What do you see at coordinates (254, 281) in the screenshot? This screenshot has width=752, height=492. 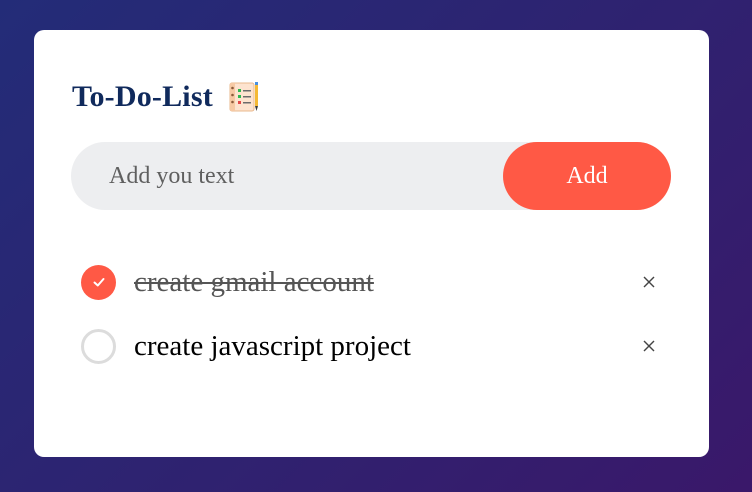 I see `task-text: create gmail account` at bounding box center [254, 281].